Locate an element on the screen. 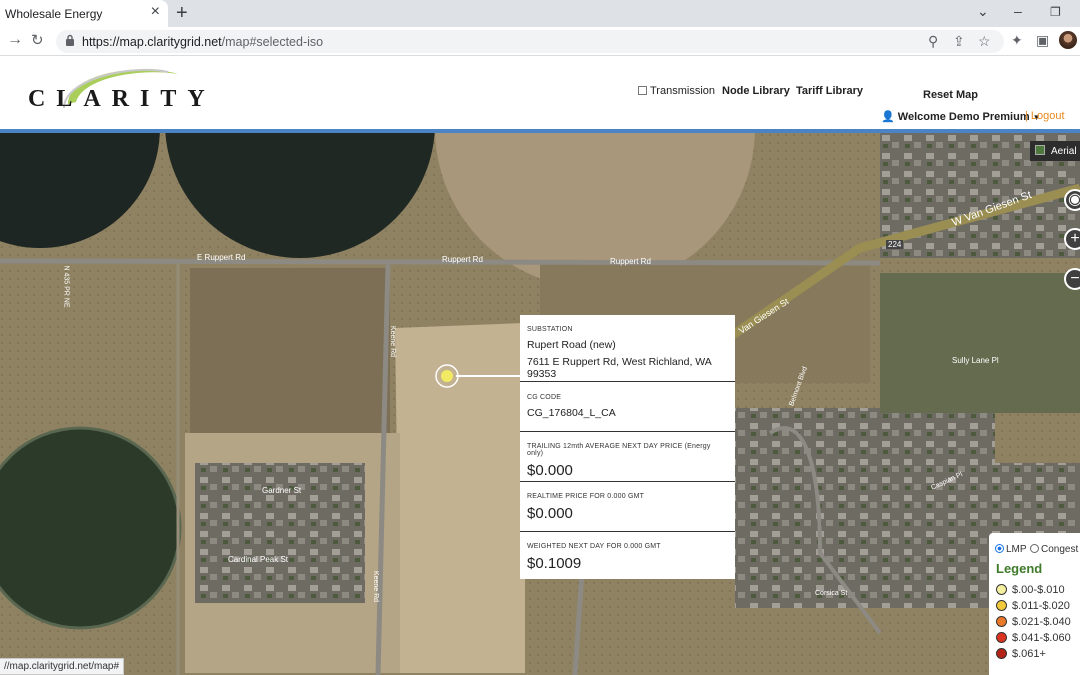 This screenshot has height=675, width=1080. user-icon: 👤 is located at coordinates (888, 117).